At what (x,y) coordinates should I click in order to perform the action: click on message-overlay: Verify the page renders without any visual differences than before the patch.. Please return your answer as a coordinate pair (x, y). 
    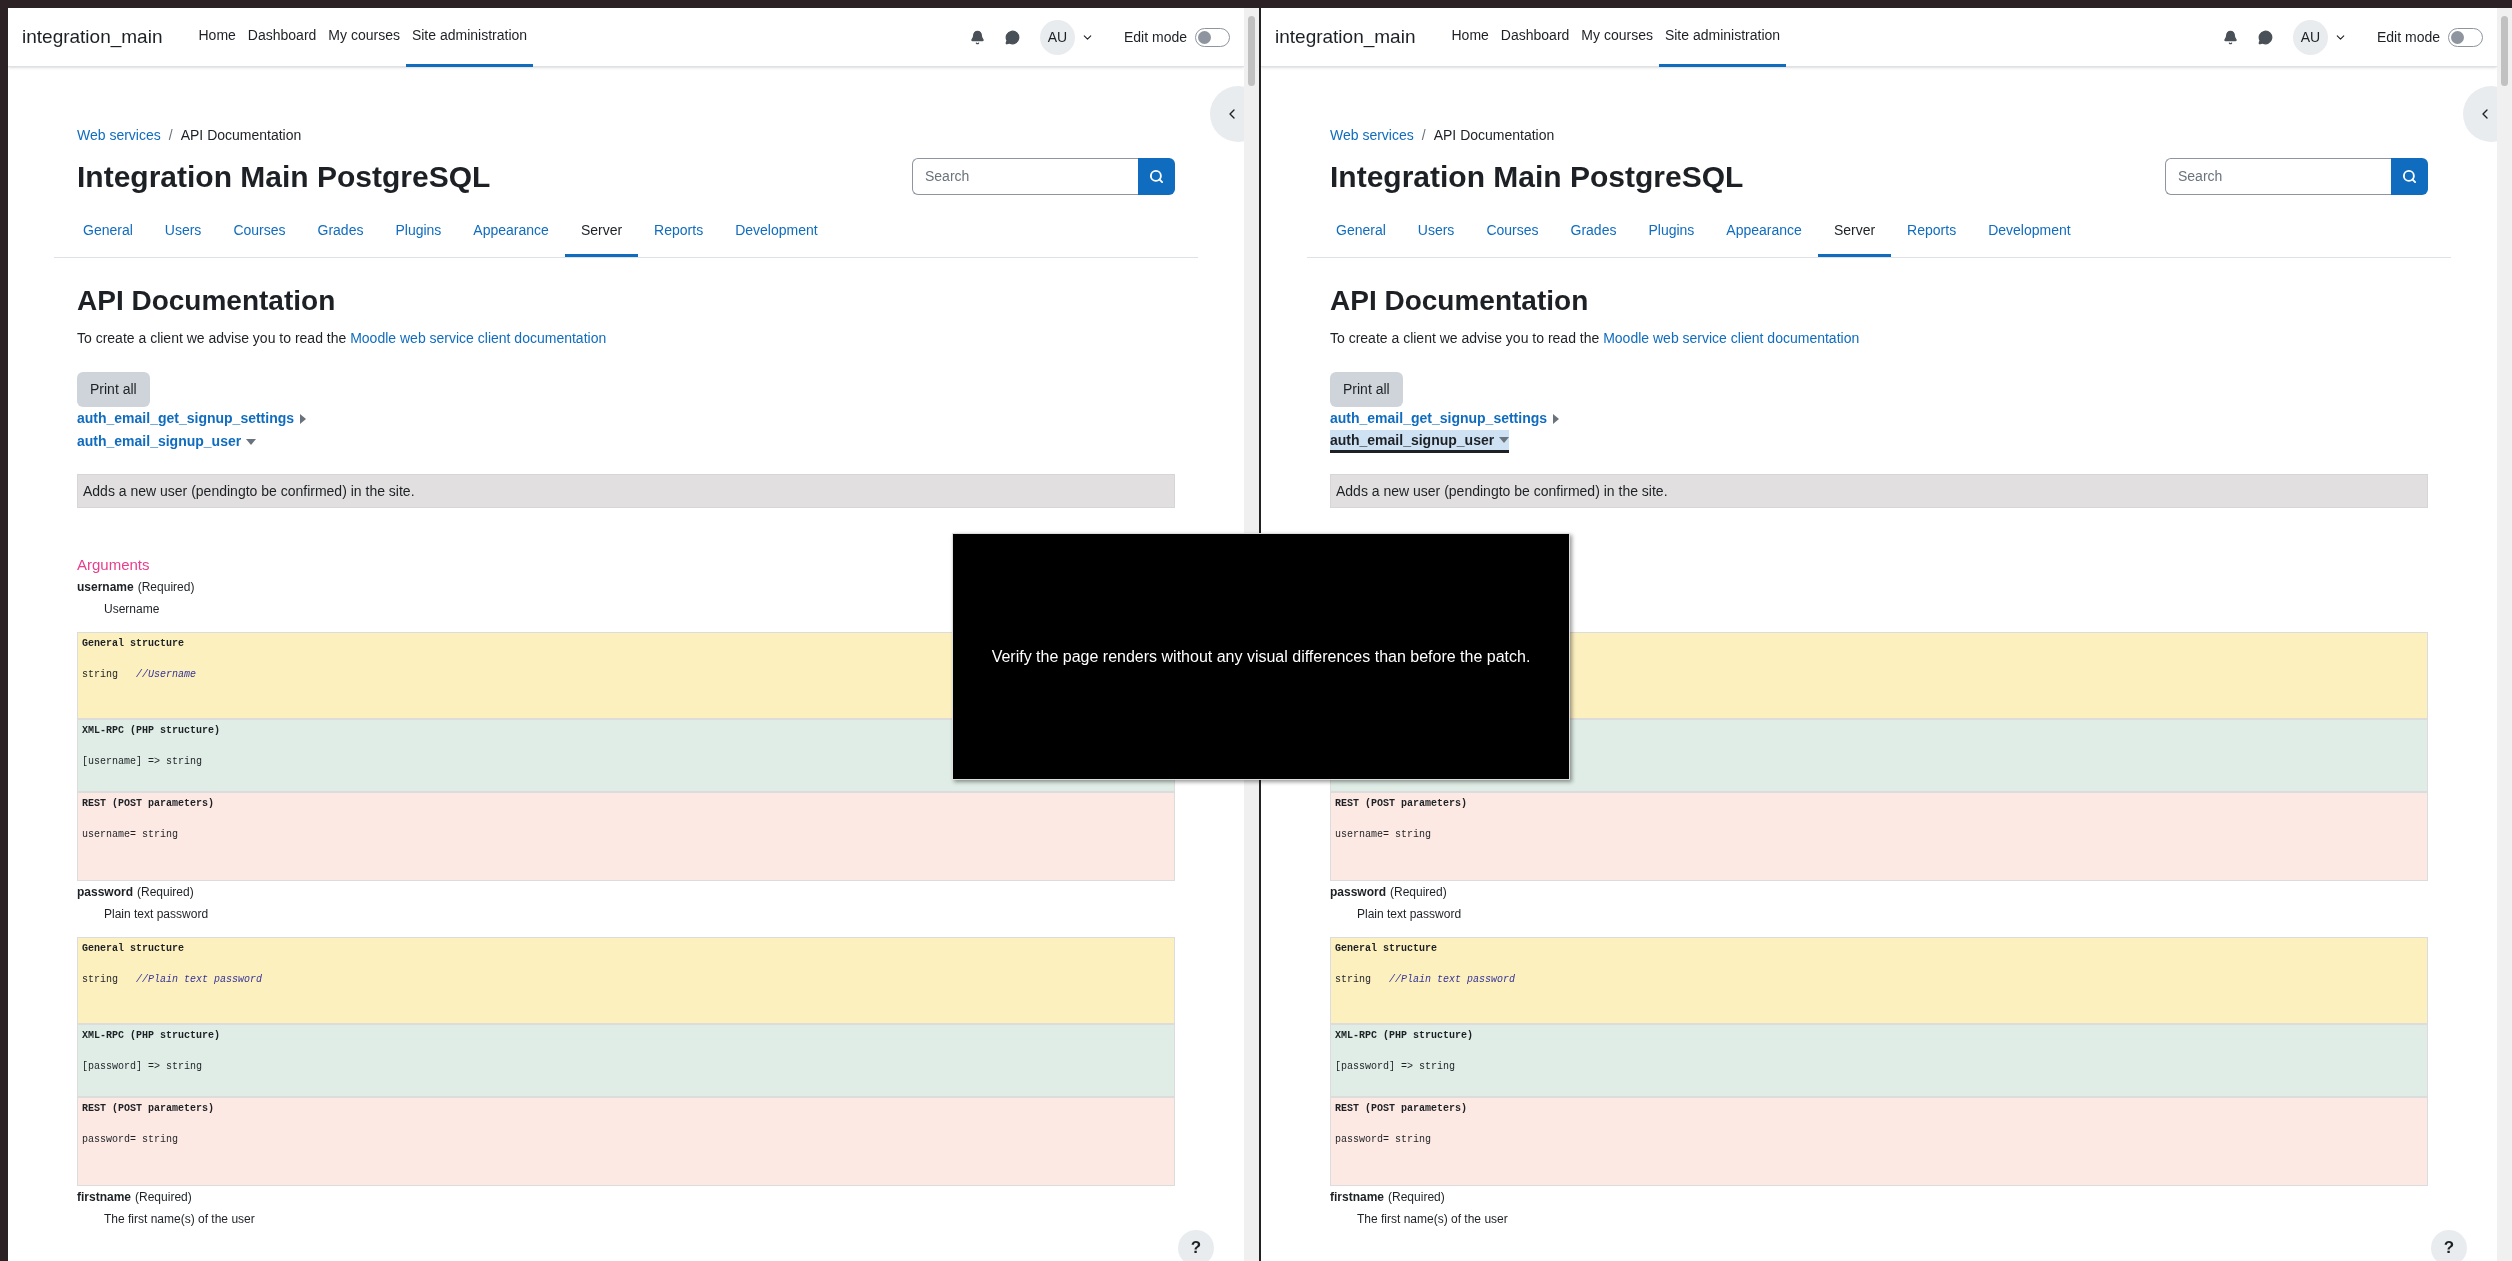
    Looking at the image, I should click on (1261, 656).